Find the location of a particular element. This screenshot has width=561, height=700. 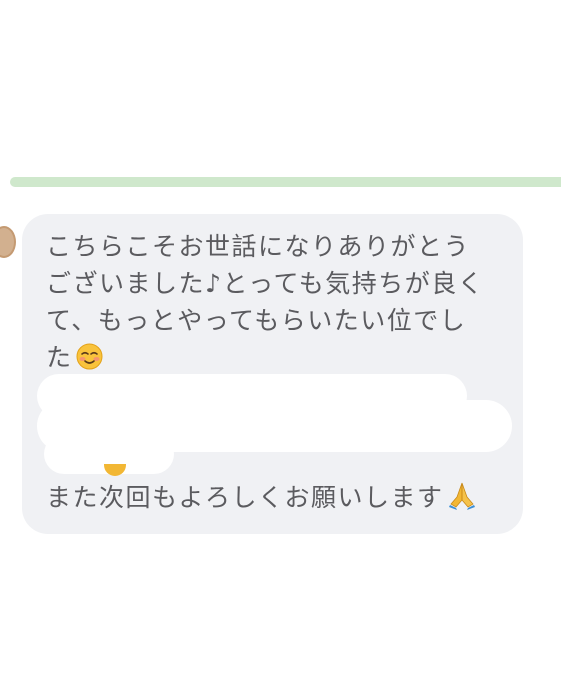

sender-avatar is located at coordinates (8, 242).